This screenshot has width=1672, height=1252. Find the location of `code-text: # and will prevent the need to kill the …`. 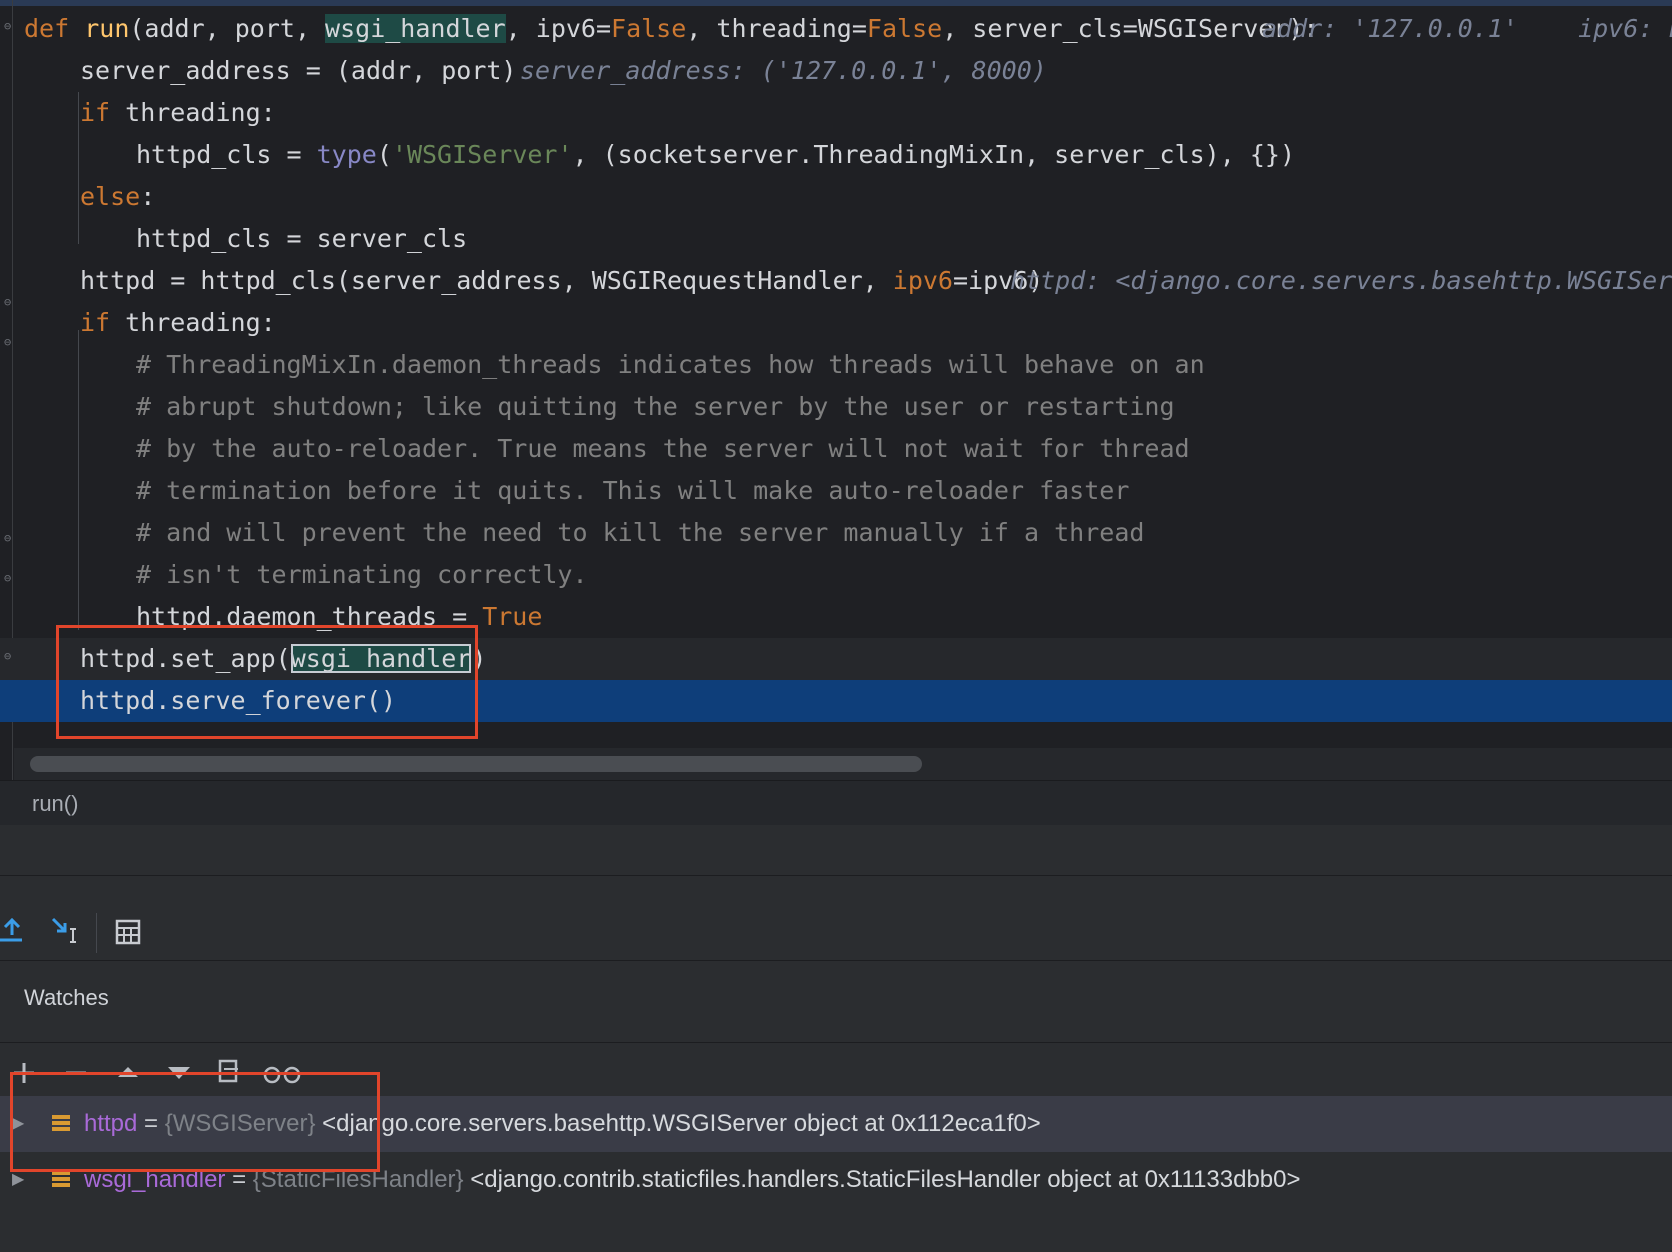

code-text: # and will prevent the need to kill the … is located at coordinates (640, 532).